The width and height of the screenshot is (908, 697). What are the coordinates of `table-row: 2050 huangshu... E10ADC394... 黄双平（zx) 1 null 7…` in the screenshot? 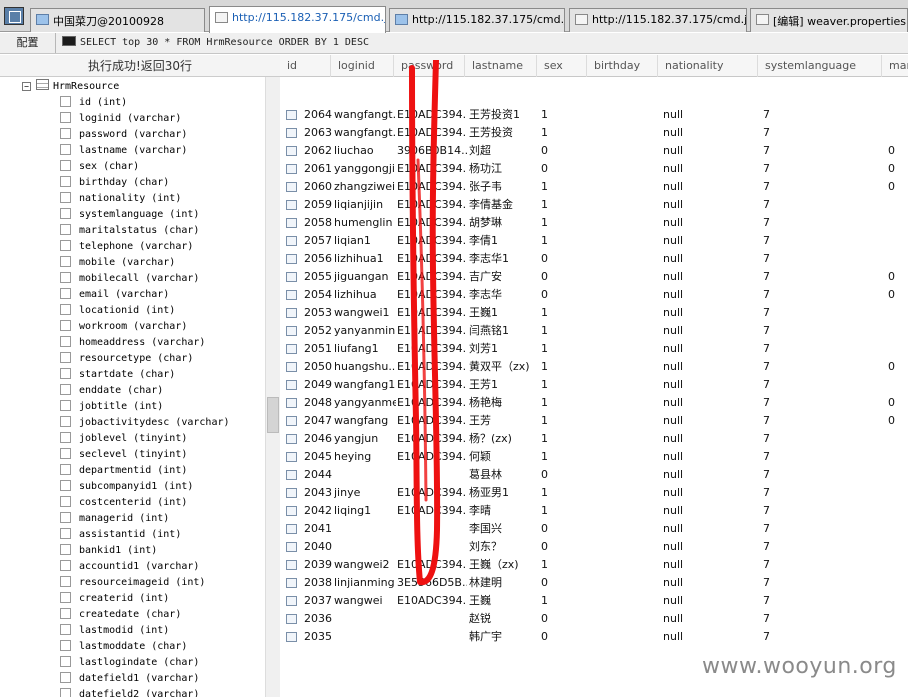 It's located at (594, 367).